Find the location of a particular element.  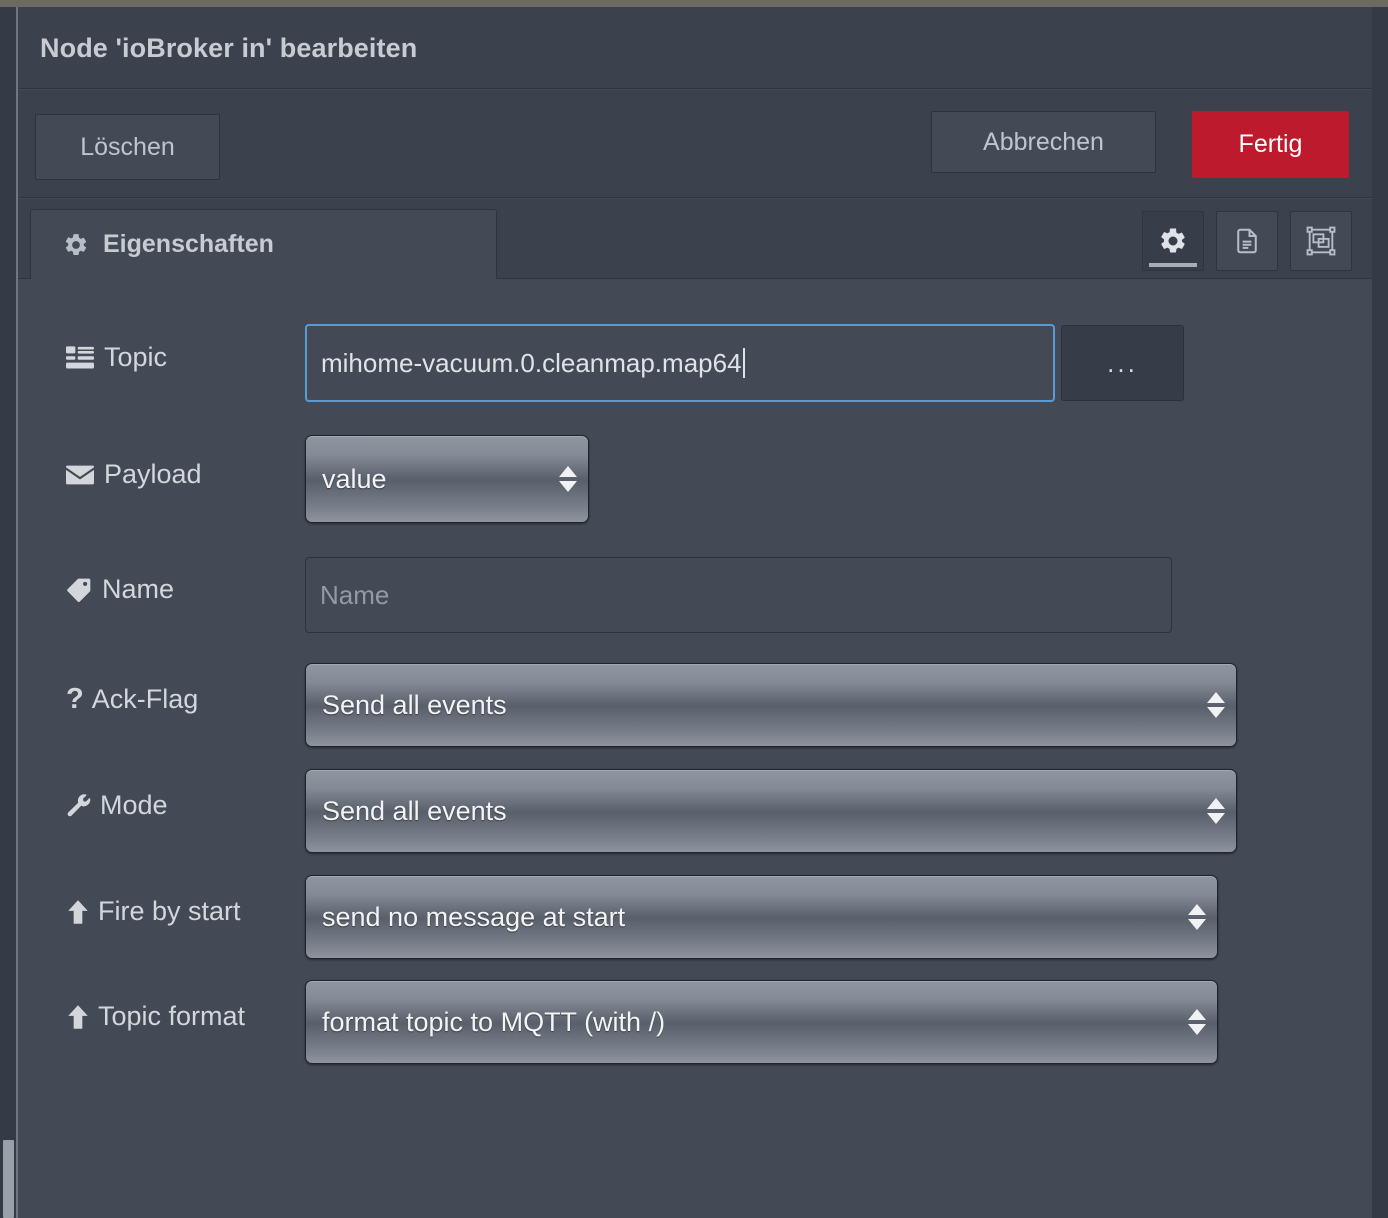

mode-label: Mode is located at coordinates (117, 805).